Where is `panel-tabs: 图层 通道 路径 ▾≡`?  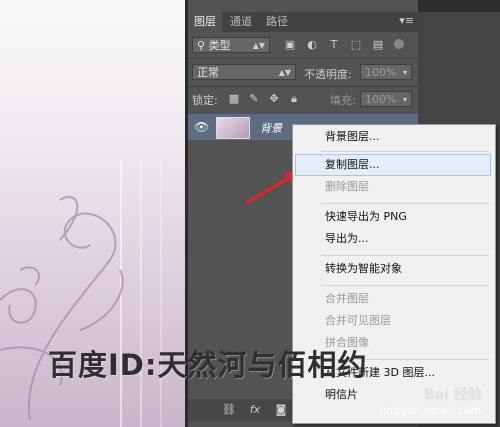 panel-tabs: 图层 通道 路径 ▾≡ is located at coordinates (303, 22).